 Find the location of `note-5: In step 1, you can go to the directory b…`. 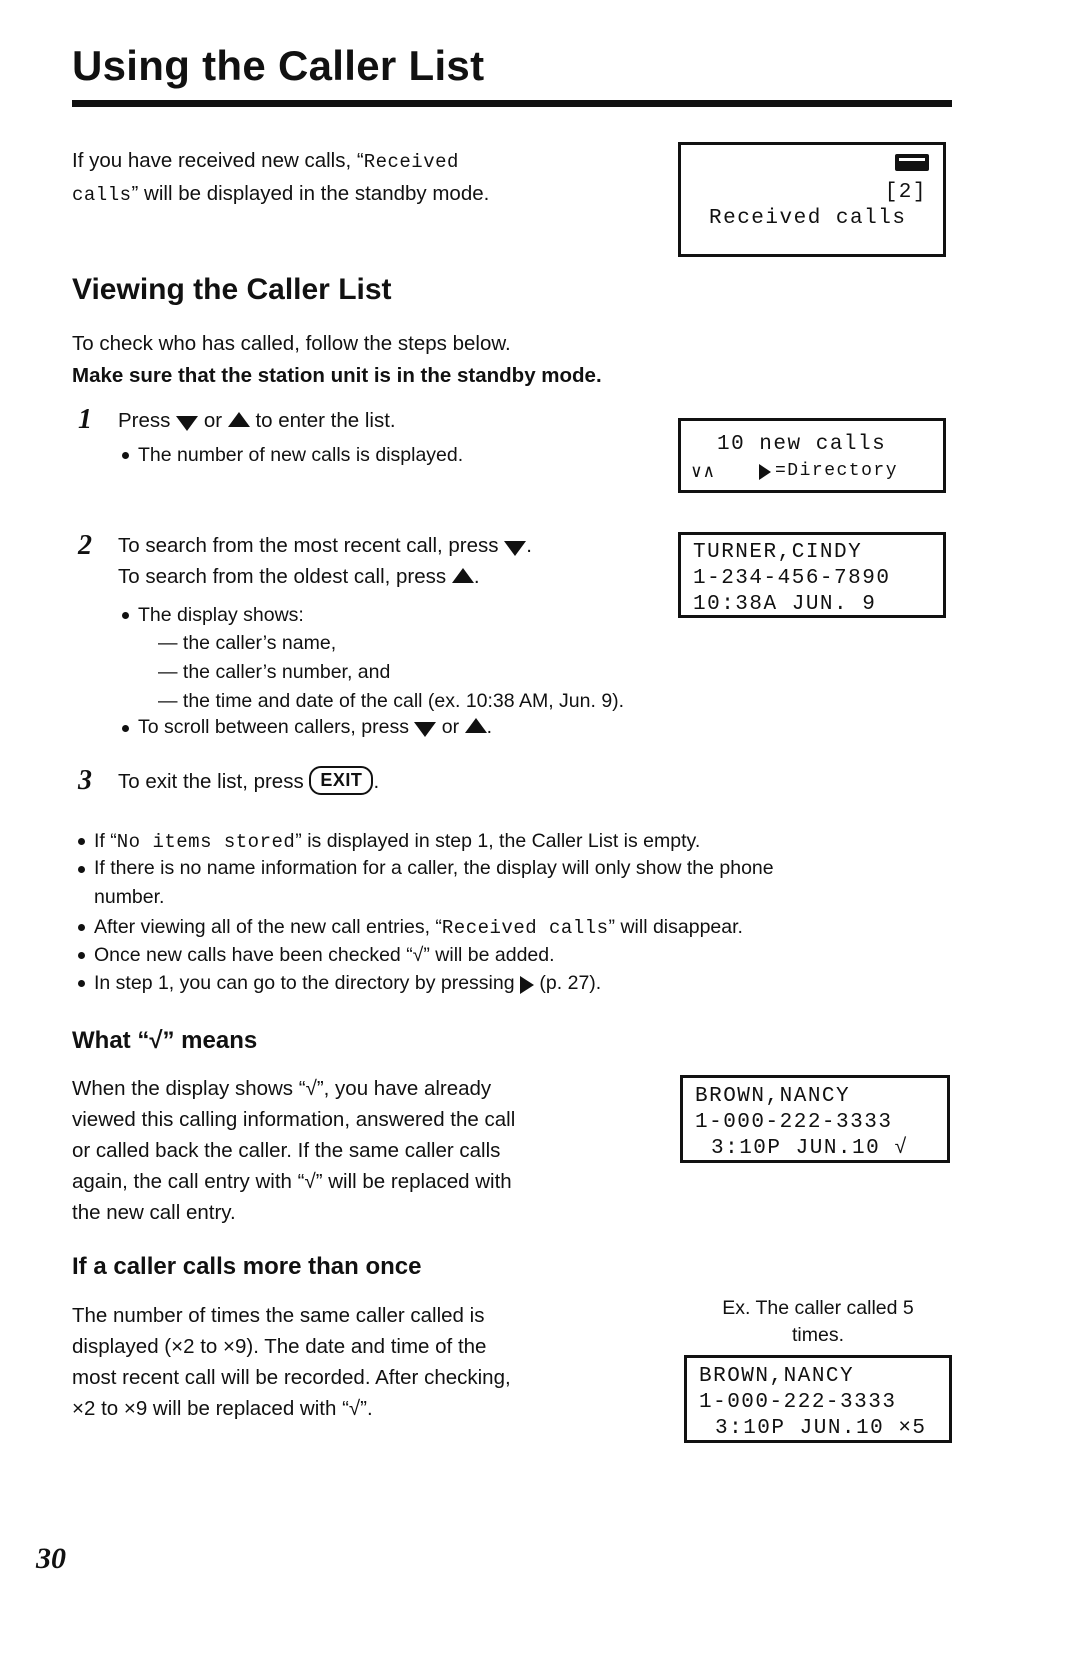

note-5: In step 1, you can go to the directory b… is located at coordinates (524, 983).